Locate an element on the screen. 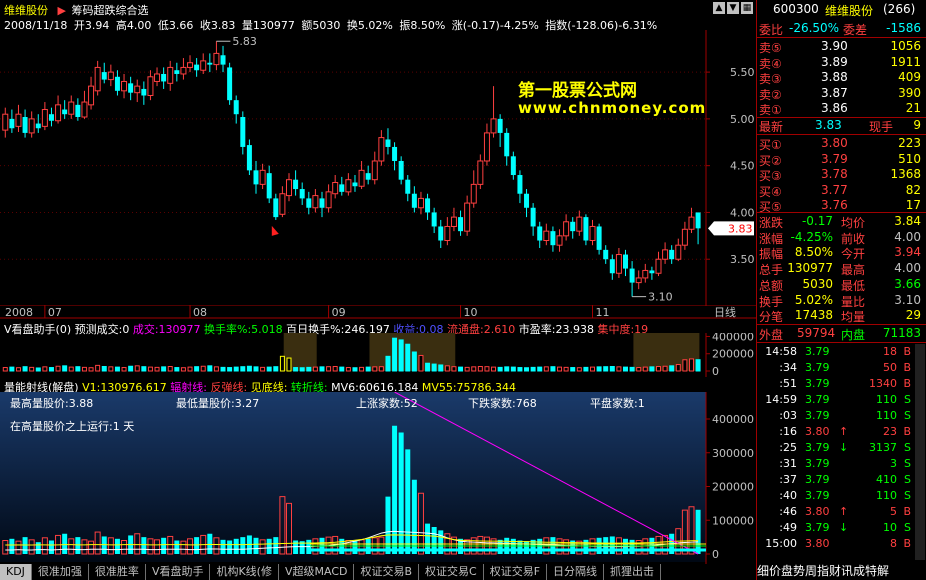 The height and width of the screenshot is (580, 926). stat-label: 均价 is located at coordinates (853, 223).